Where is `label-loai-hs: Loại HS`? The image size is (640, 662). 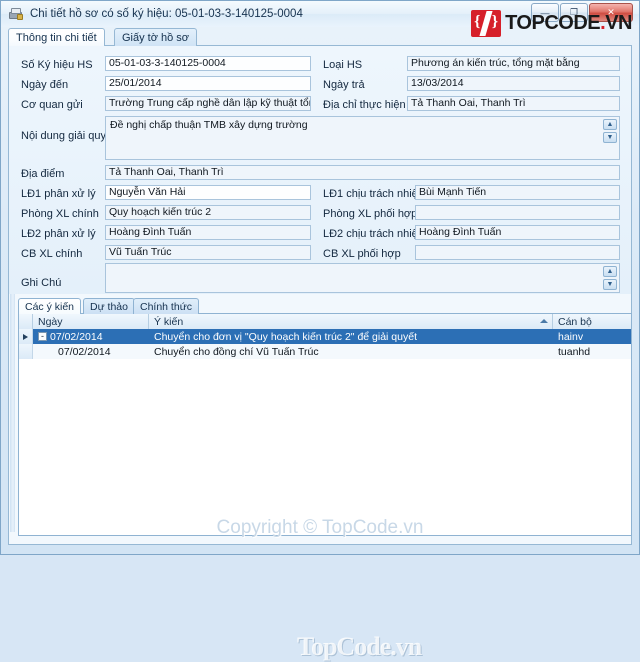 label-loai-hs: Loại HS is located at coordinates (343, 65).